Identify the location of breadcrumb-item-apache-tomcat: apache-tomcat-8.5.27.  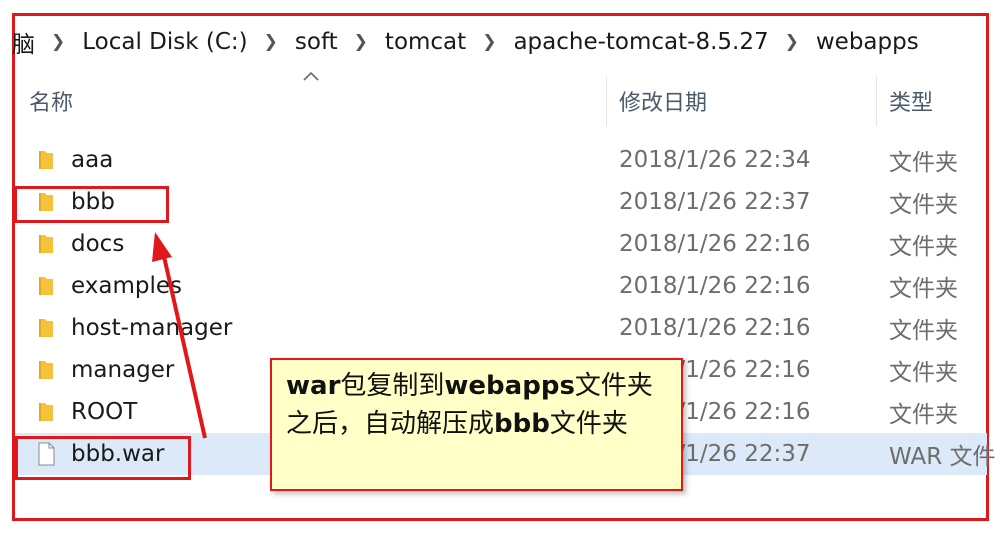
(640, 42).